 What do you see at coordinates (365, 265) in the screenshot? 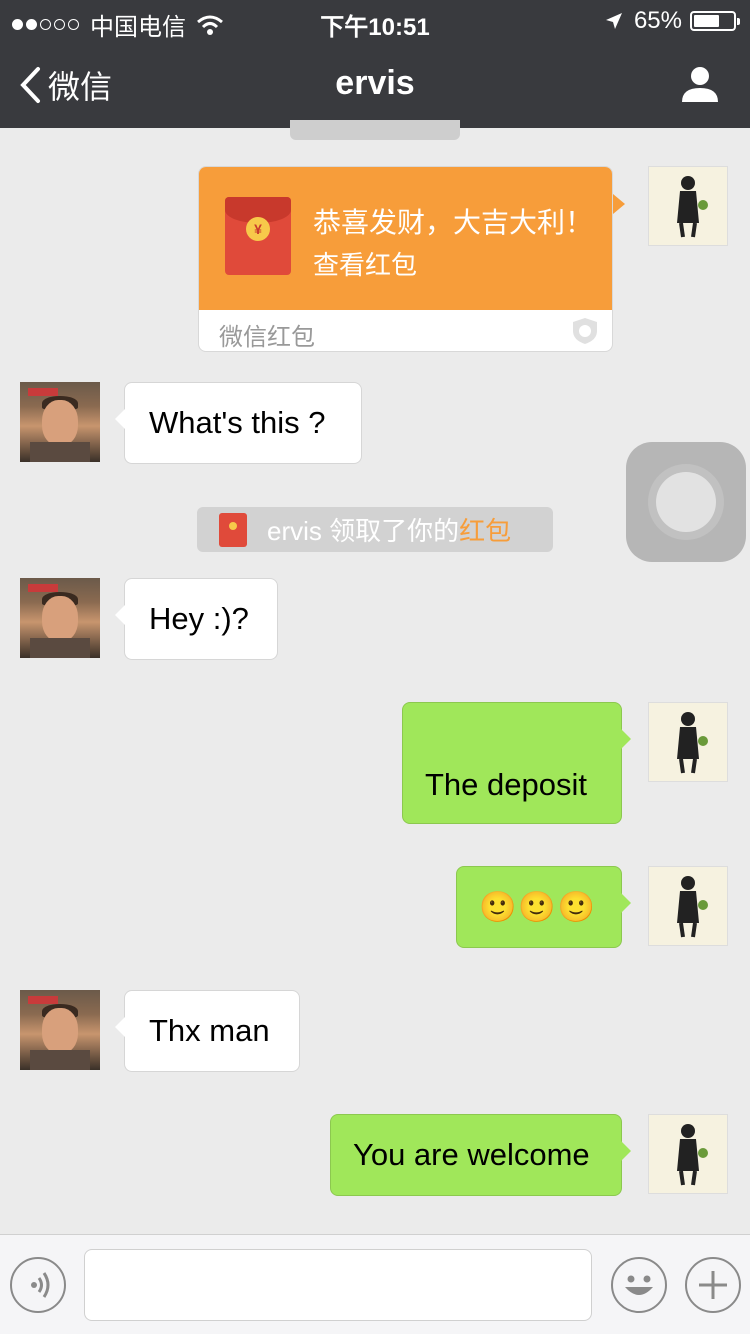
I see `red-packet-action: 查看红包` at bounding box center [365, 265].